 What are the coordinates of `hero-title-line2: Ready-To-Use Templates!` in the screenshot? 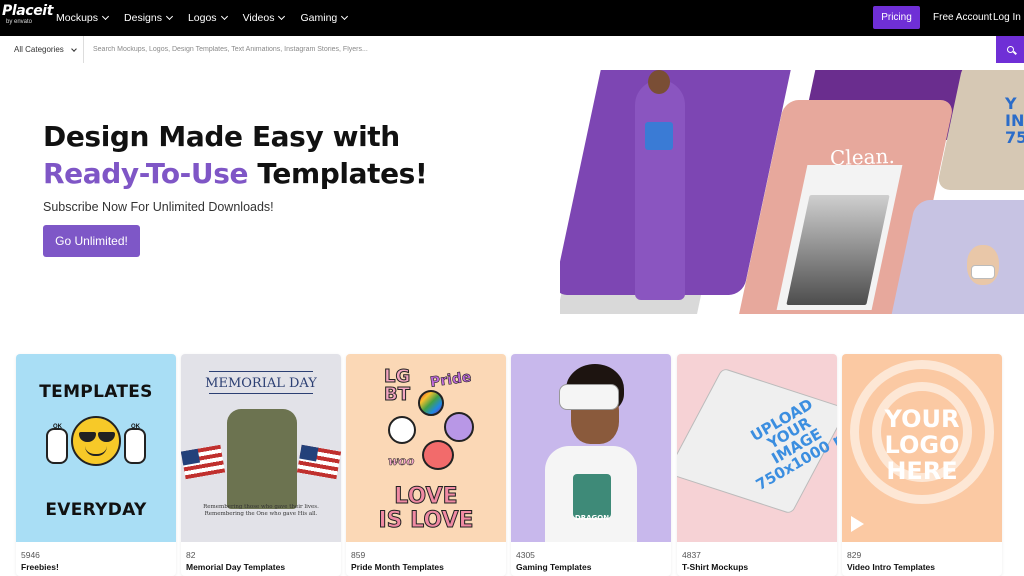 It's located at (235, 173).